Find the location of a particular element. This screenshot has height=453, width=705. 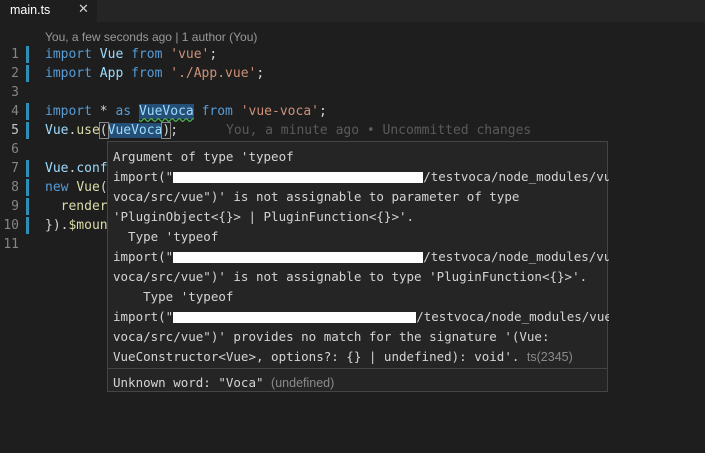

code-line: 1 import Vue from 'vue'; is located at coordinates (352, 54).